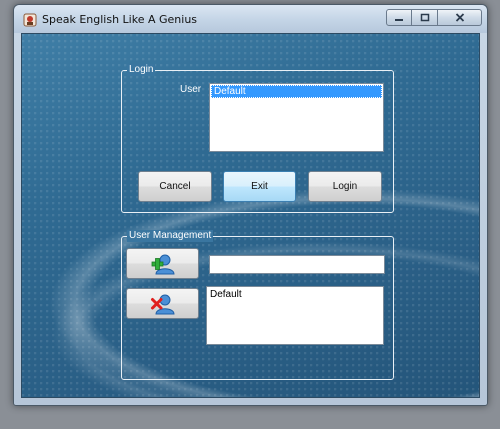  I want to click on add-user-icon, so click(163, 264).